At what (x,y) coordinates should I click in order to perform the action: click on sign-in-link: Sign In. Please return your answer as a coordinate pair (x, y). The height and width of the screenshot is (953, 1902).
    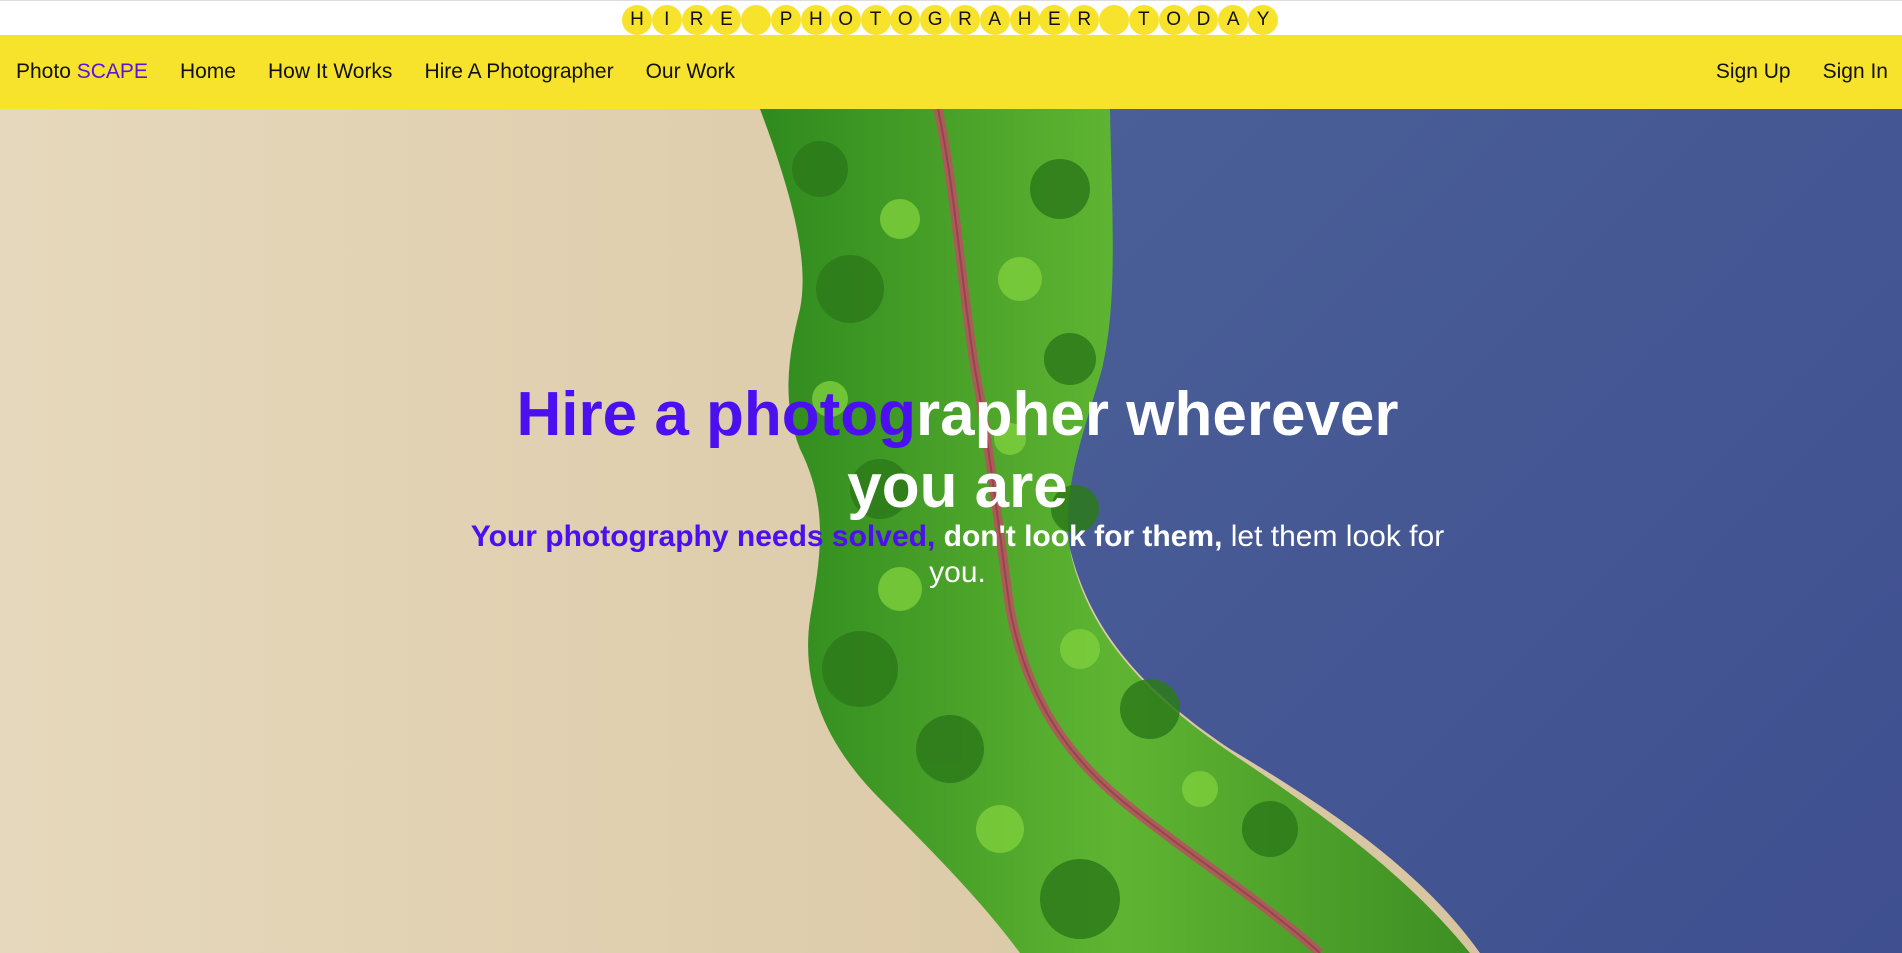
    Looking at the image, I should click on (1855, 72).